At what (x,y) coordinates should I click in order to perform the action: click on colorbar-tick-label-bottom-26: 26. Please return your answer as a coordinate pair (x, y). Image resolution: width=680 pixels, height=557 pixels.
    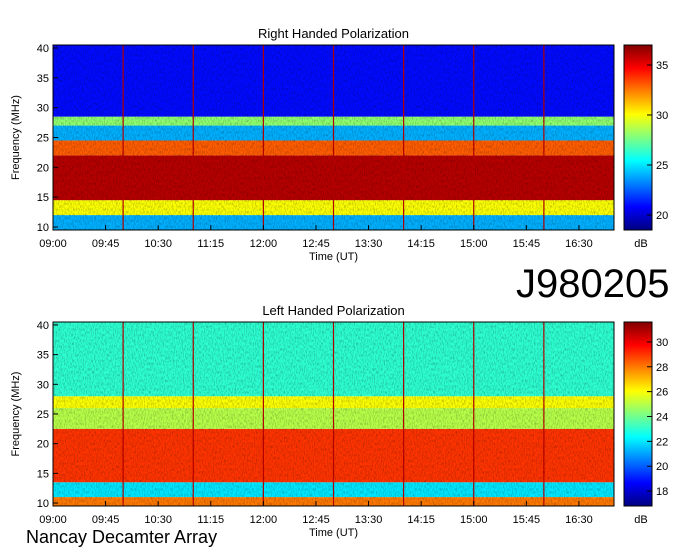
    Looking at the image, I should click on (662, 393).